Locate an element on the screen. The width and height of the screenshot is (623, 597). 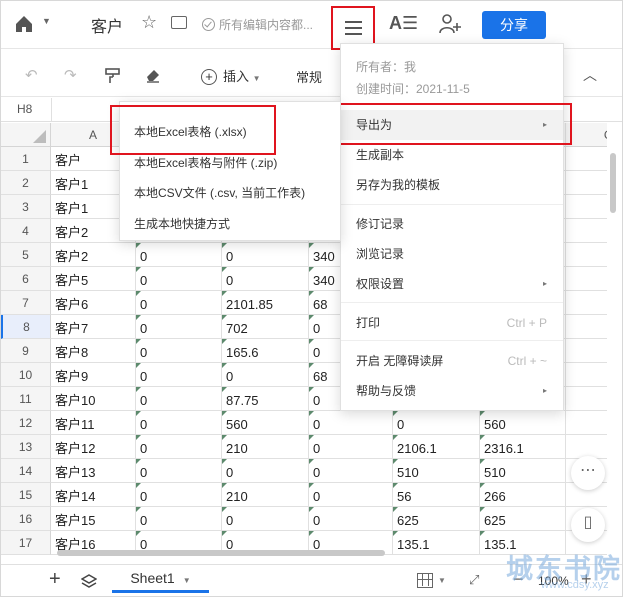
freeze-grid-icon is located at coordinates (425, 580).